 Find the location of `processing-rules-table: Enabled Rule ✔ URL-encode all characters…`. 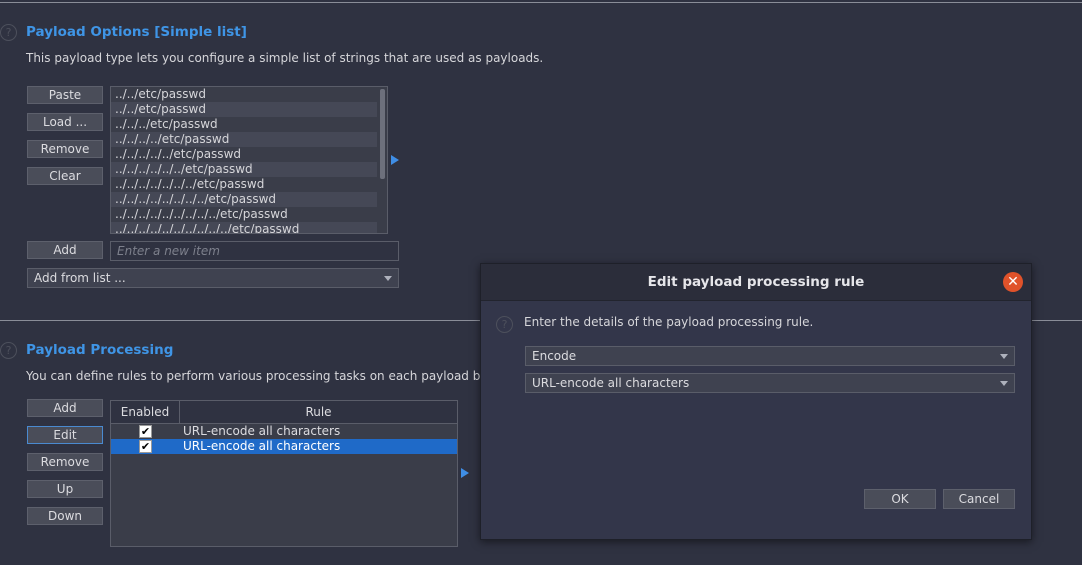

processing-rules-table: Enabled Rule ✔ URL-encode all characters… is located at coordinates (284, 473).